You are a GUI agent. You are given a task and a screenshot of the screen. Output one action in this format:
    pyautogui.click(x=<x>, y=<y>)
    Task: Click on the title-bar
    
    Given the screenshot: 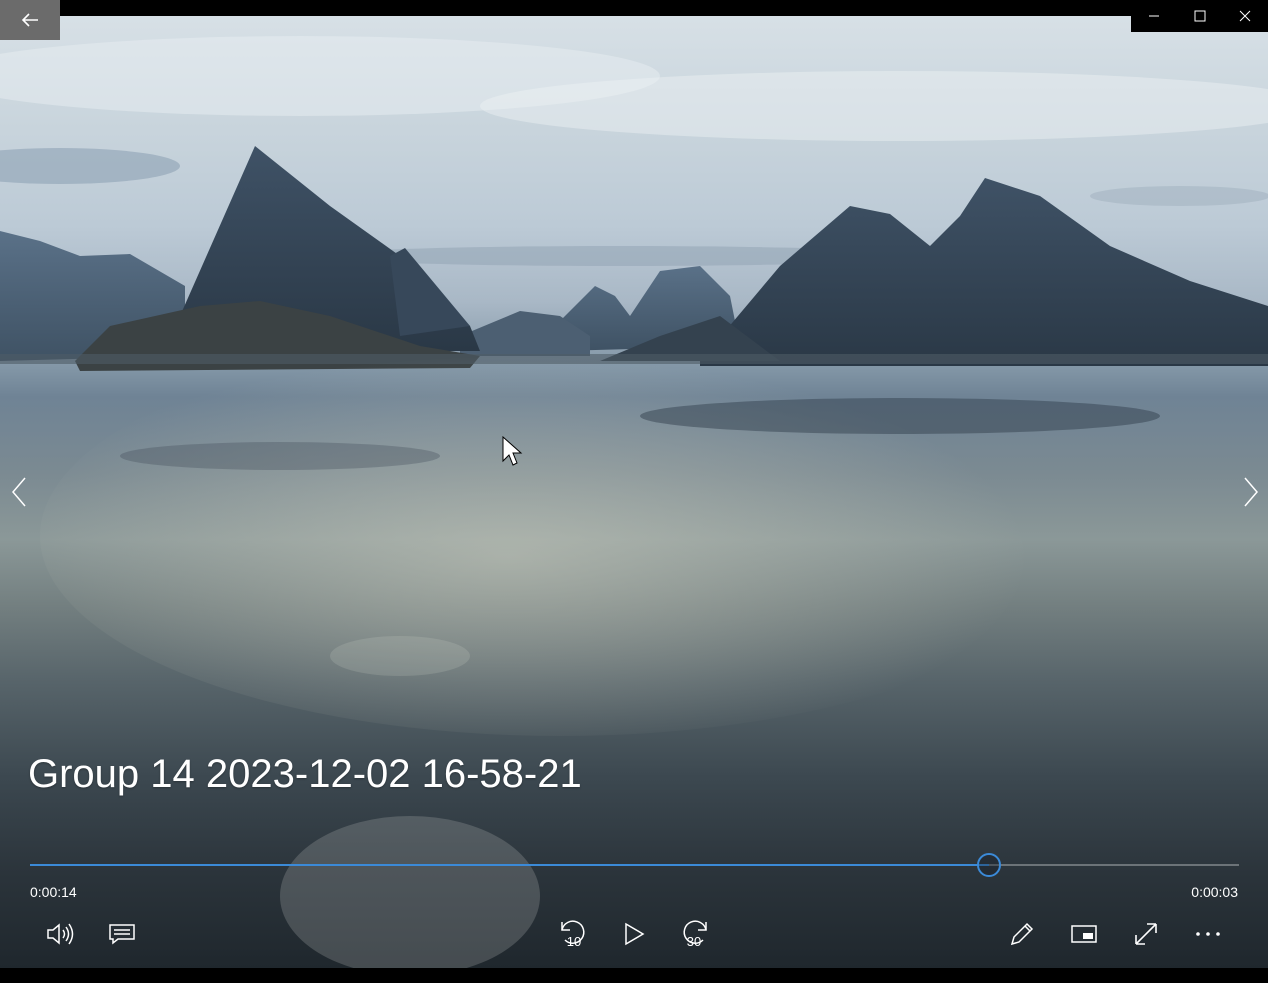 What is the action you would take?
    pyautogui.click(x=634, y=8)
    